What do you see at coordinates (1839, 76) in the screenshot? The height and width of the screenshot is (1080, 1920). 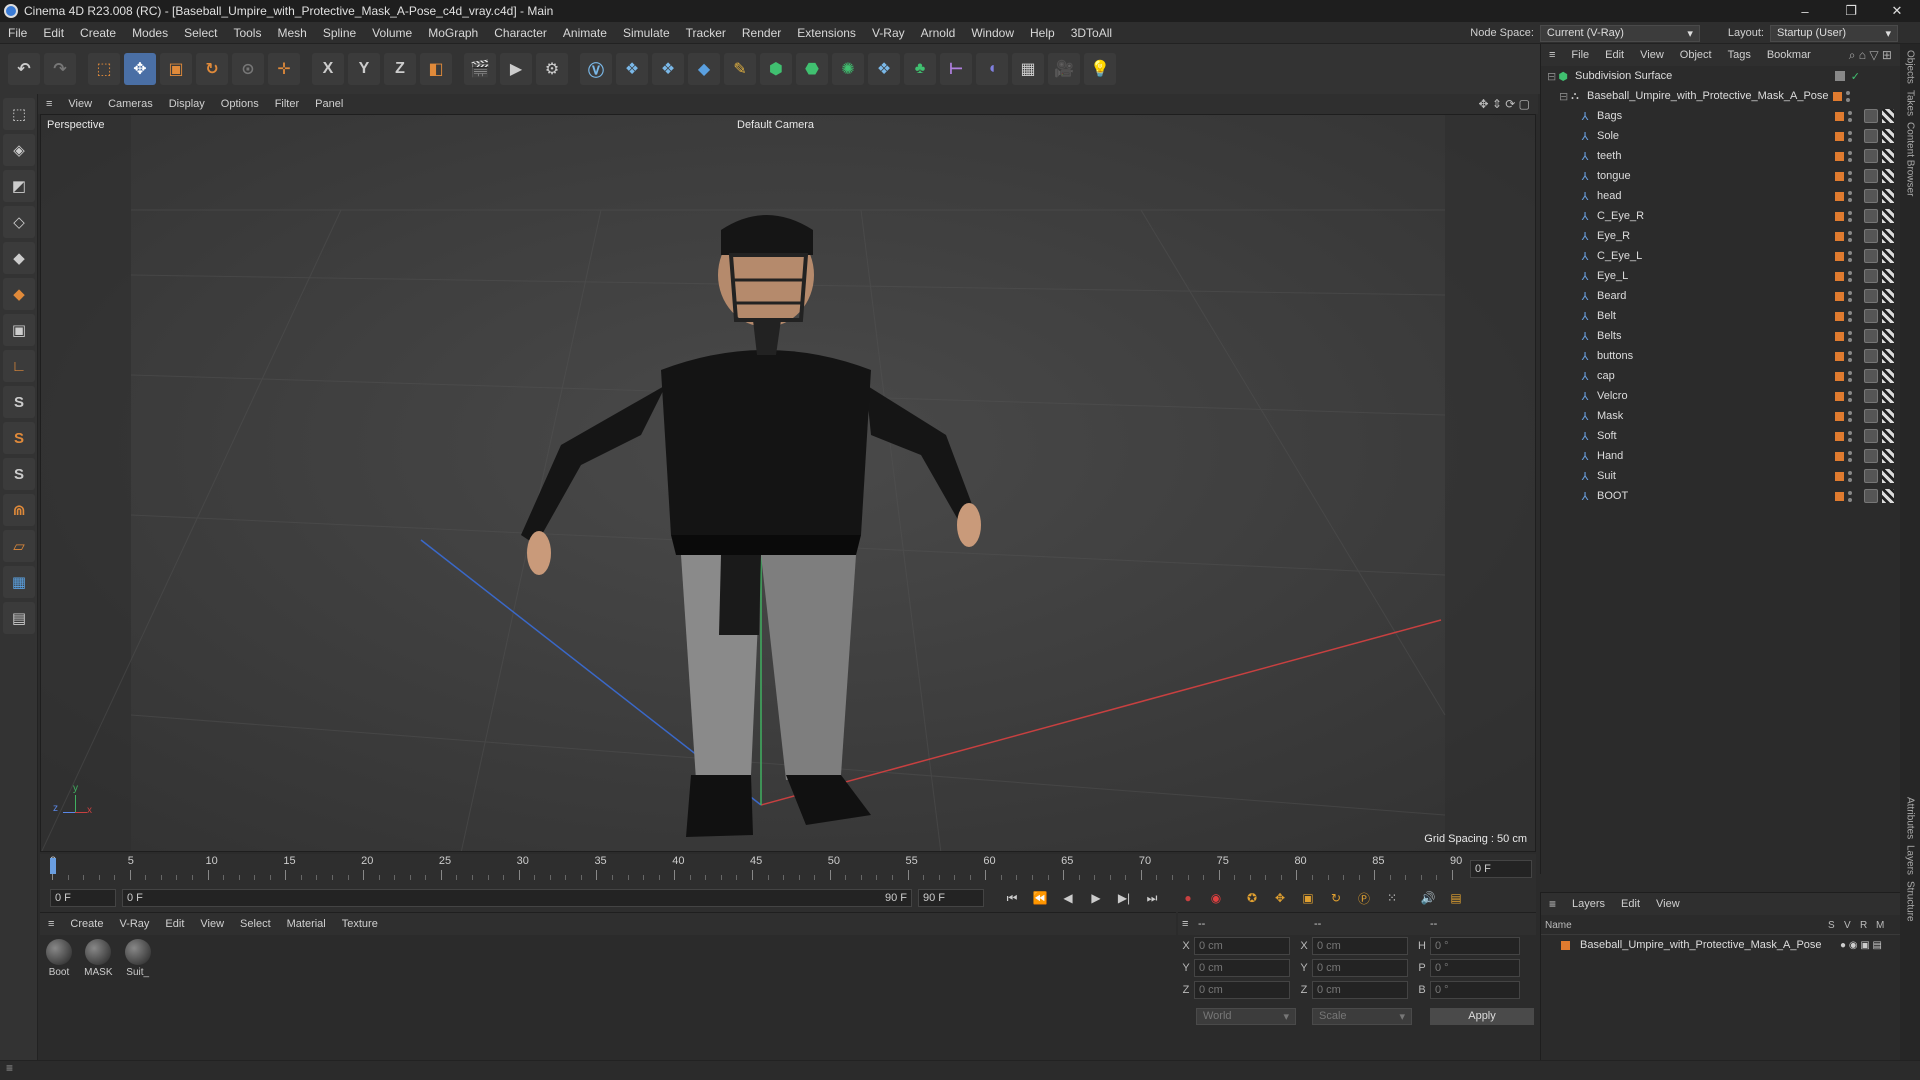 I see `visibility-icon` at bounding box center [1839, 76].